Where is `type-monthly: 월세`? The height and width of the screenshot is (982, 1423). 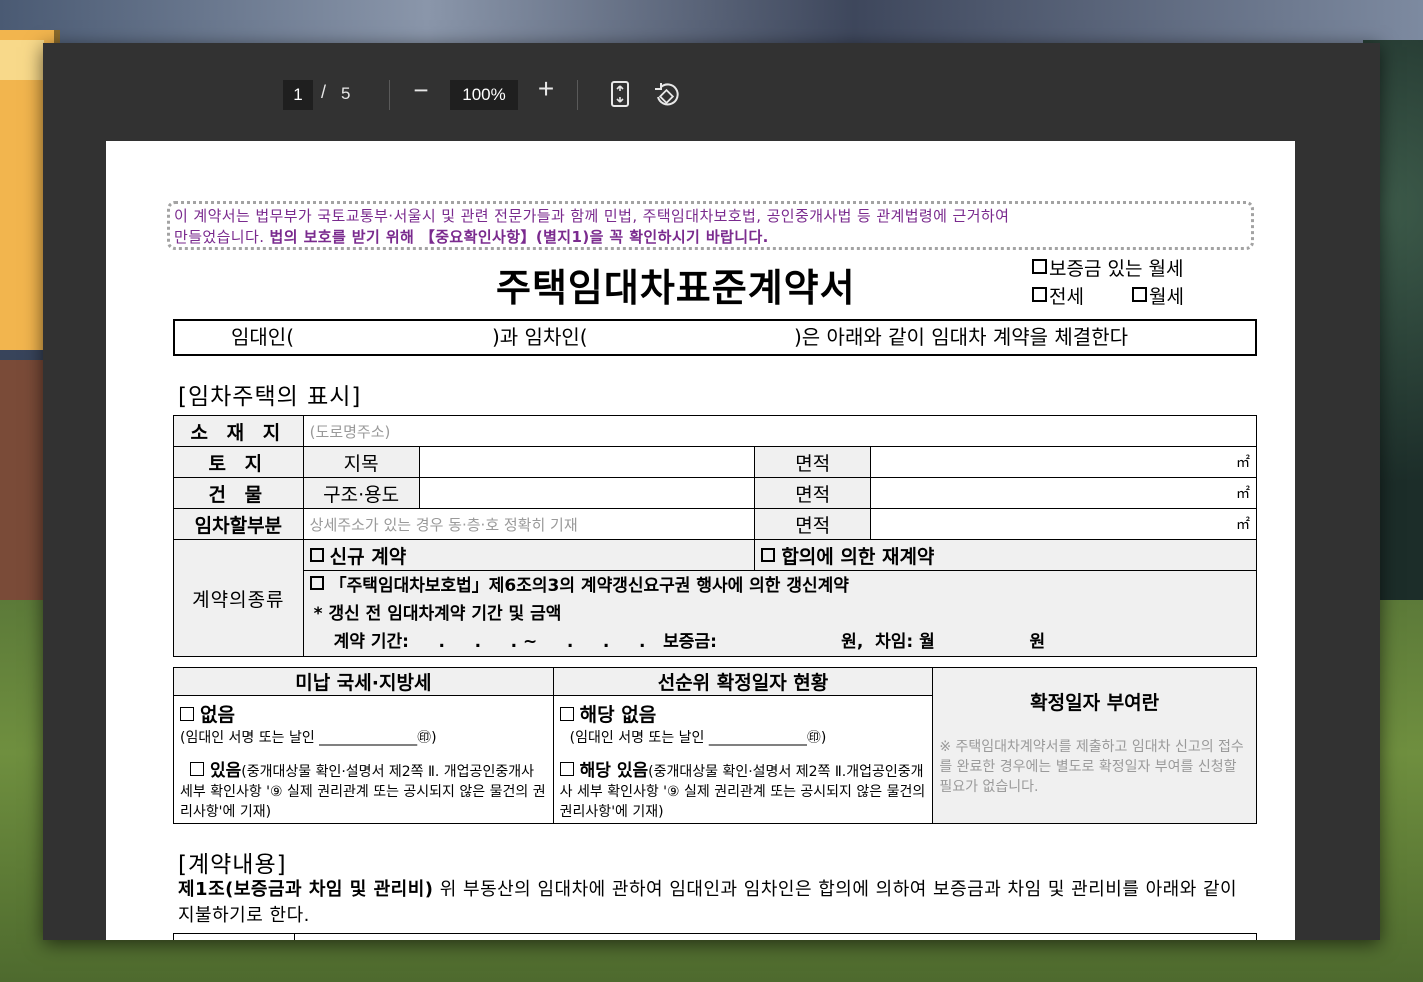 type-monthly: 월세 is located at coordinates (1166, 297).